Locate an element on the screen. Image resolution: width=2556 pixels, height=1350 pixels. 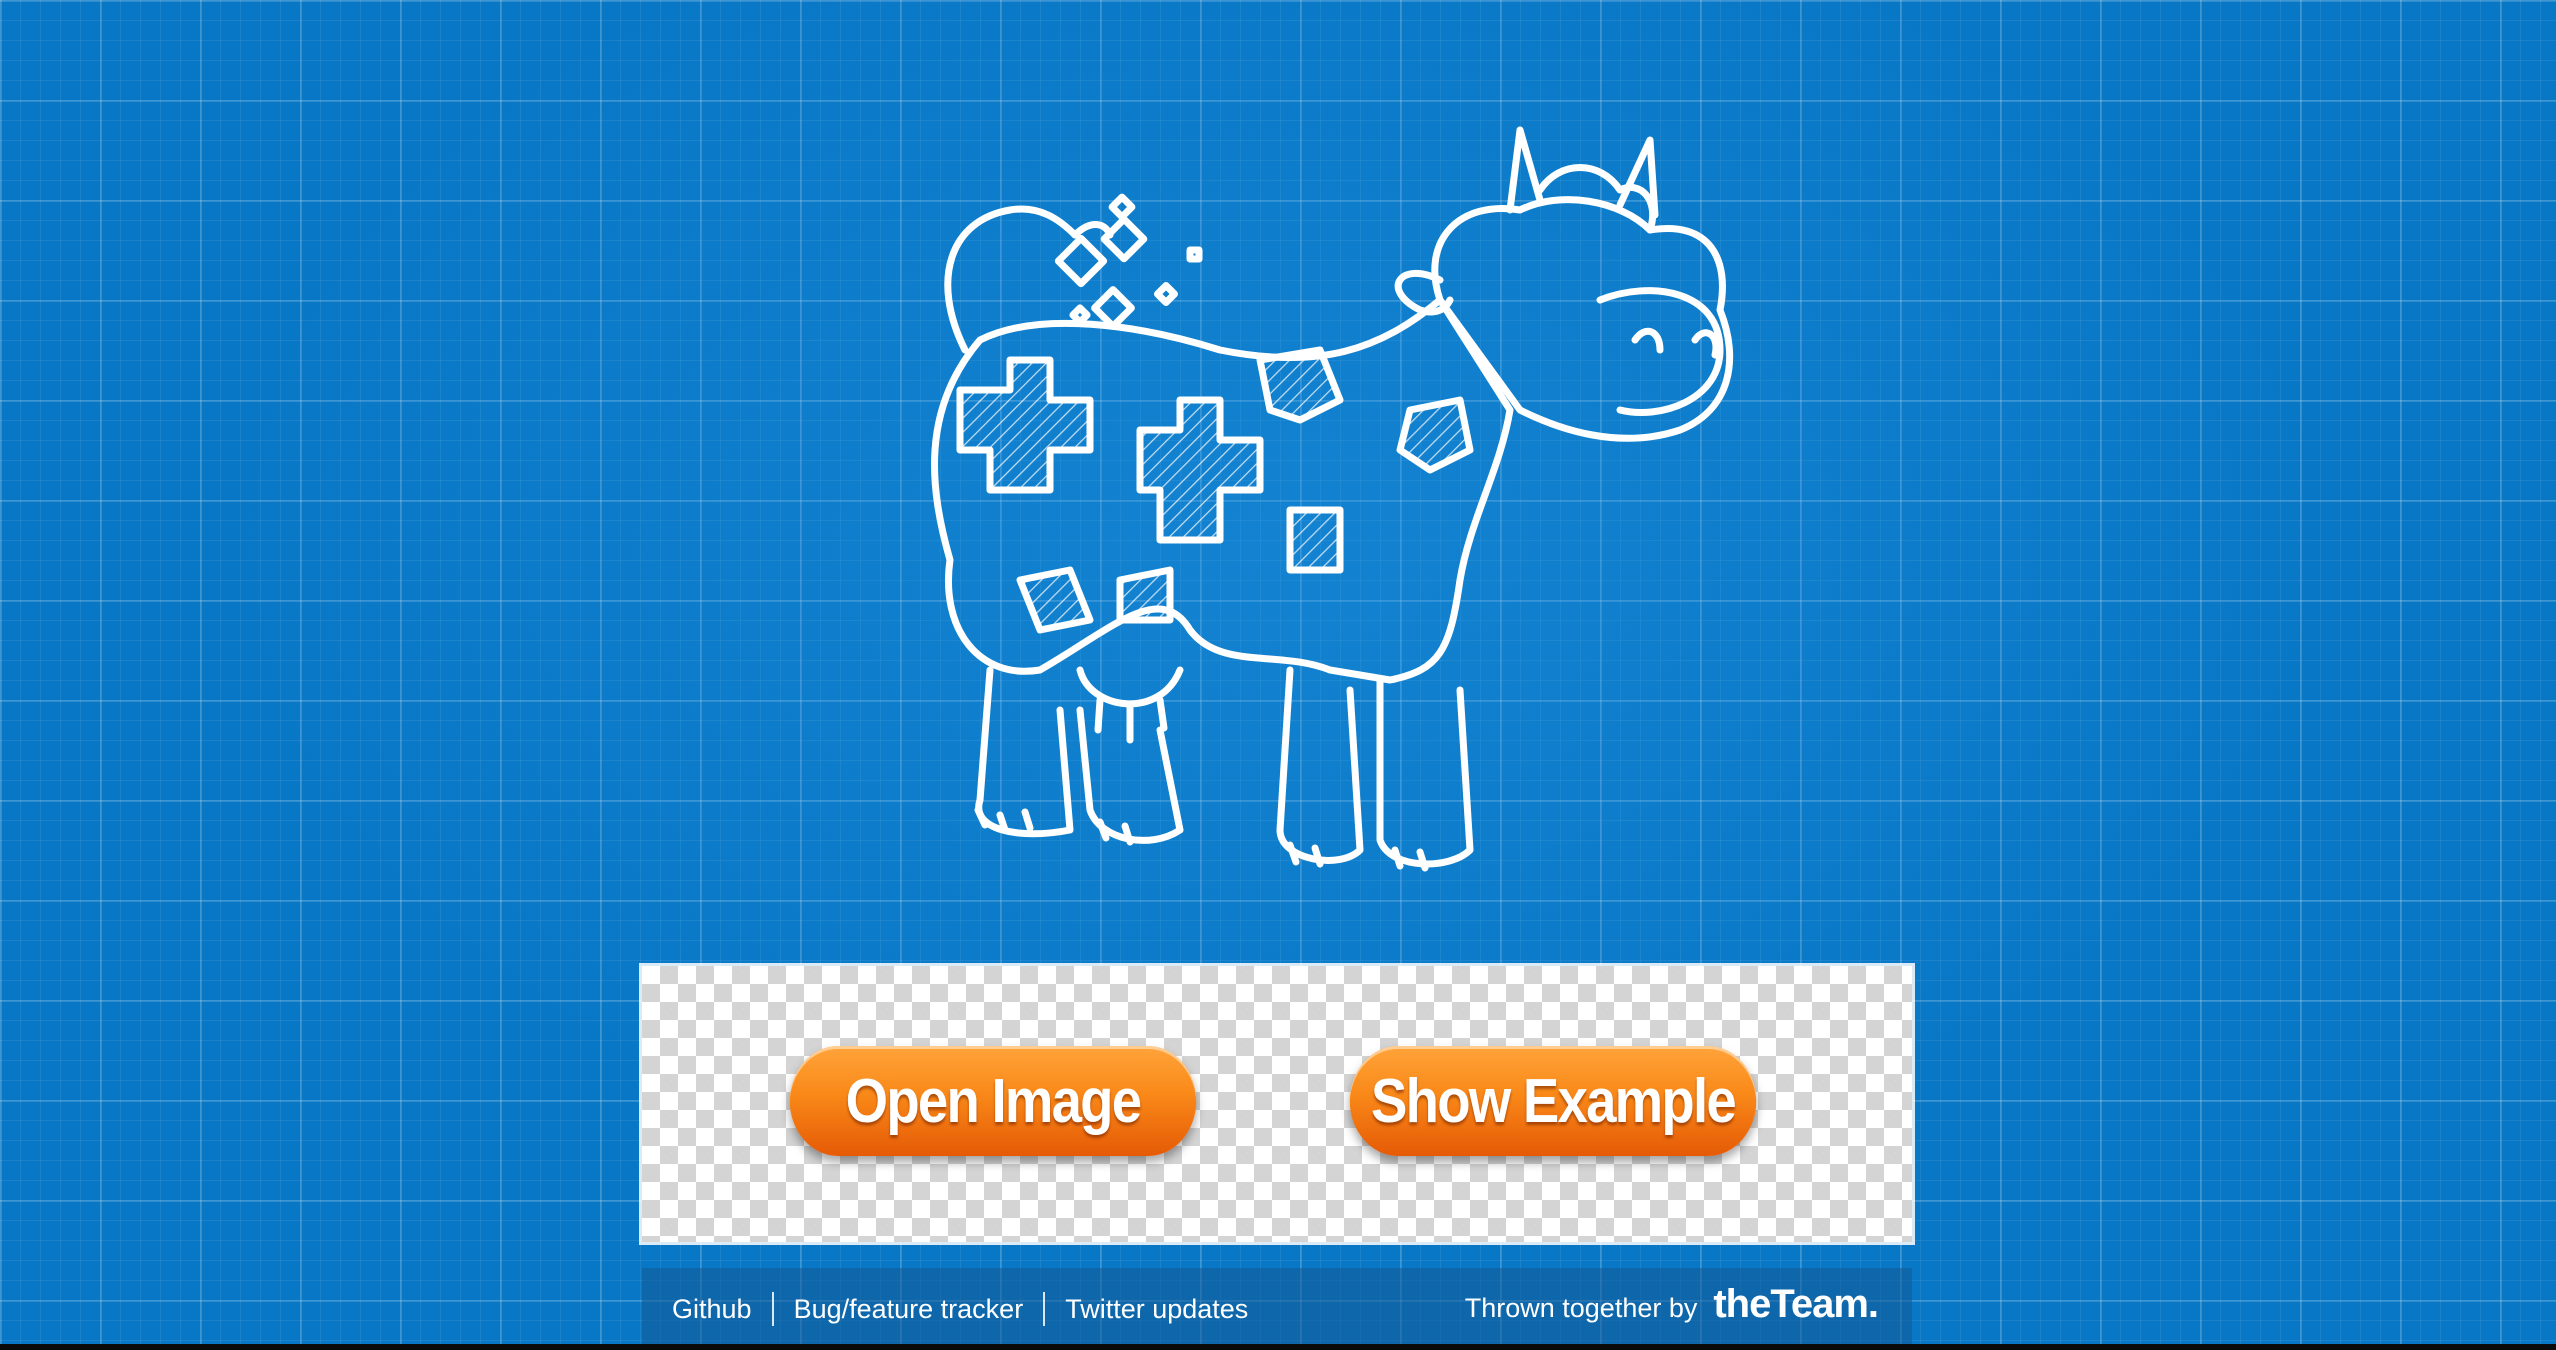
theteam-logo-link: theTeam. is located at coordinates (1796, 1304).